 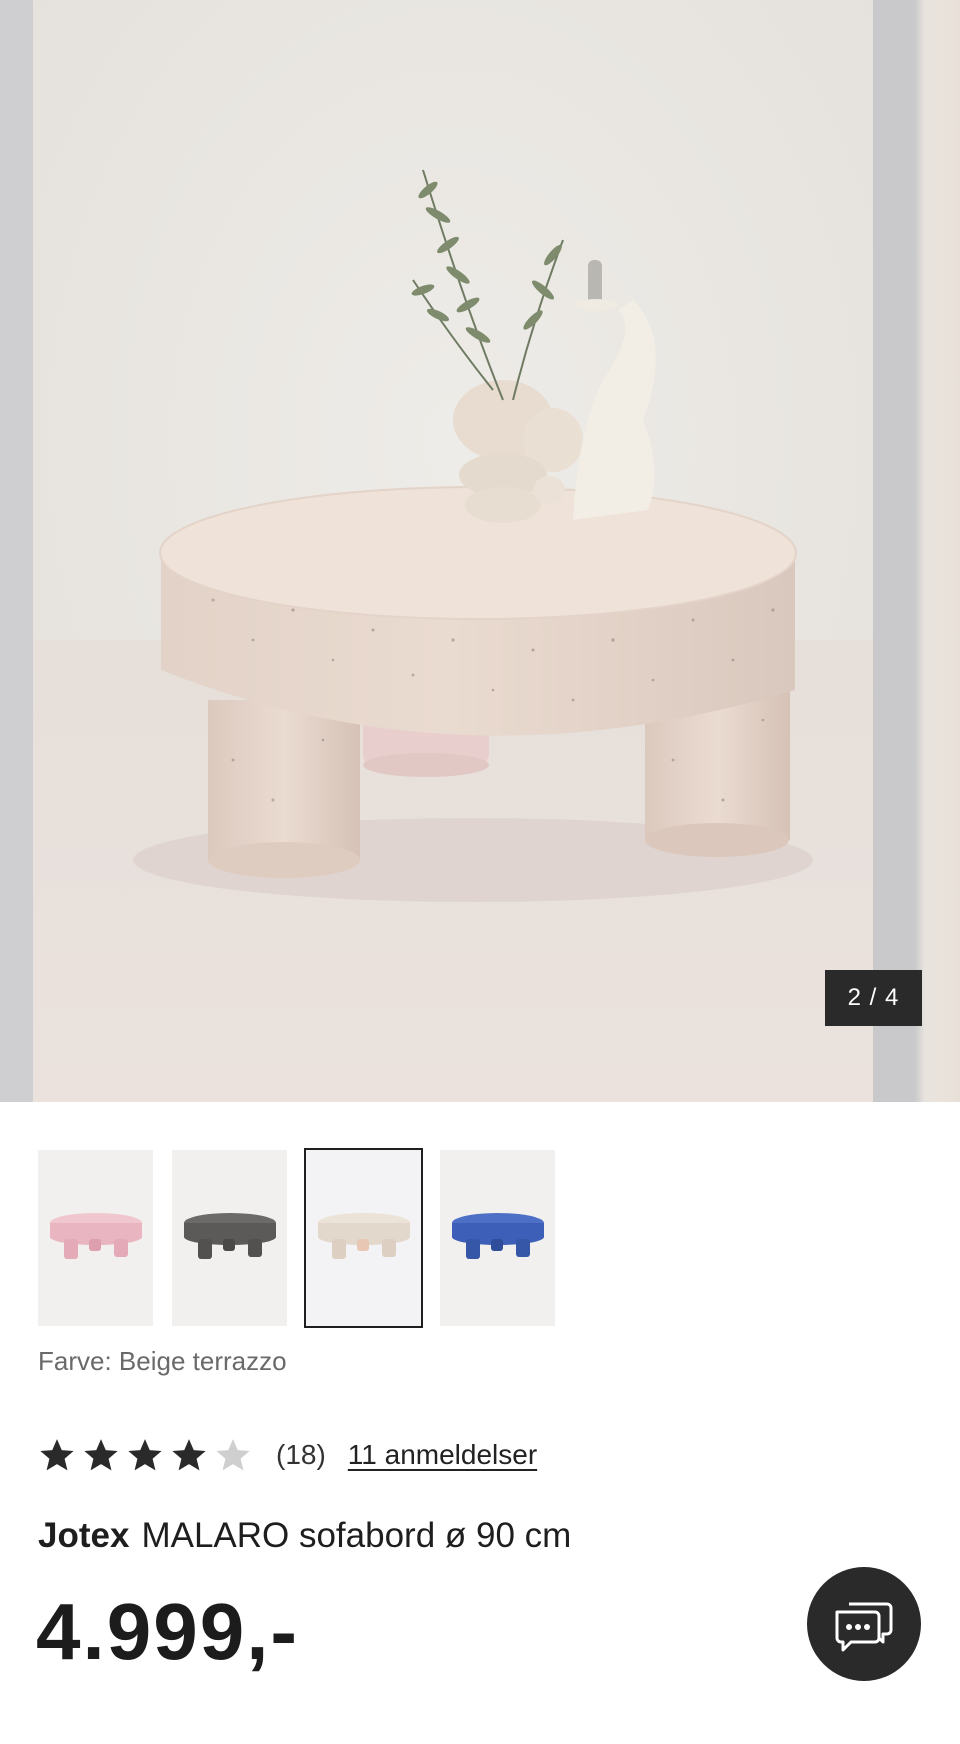 What do you see at coordinates (442, 1455) in the screenshot?
I see `reviews-link: 11 anmeldelser` at bounding box center [442, 1455].